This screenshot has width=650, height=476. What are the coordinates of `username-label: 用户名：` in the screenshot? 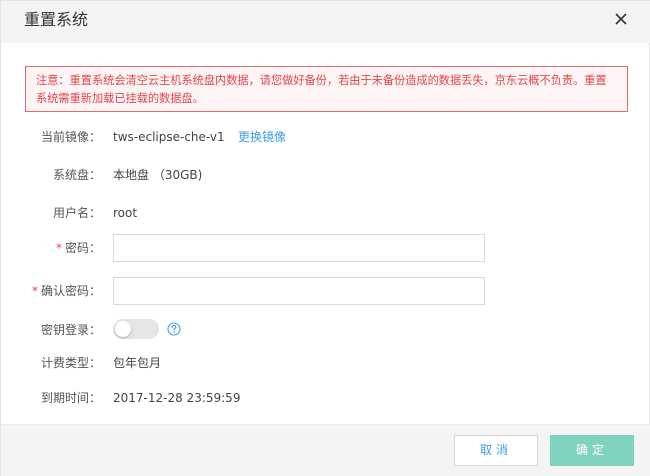 It's located at (76, 213).